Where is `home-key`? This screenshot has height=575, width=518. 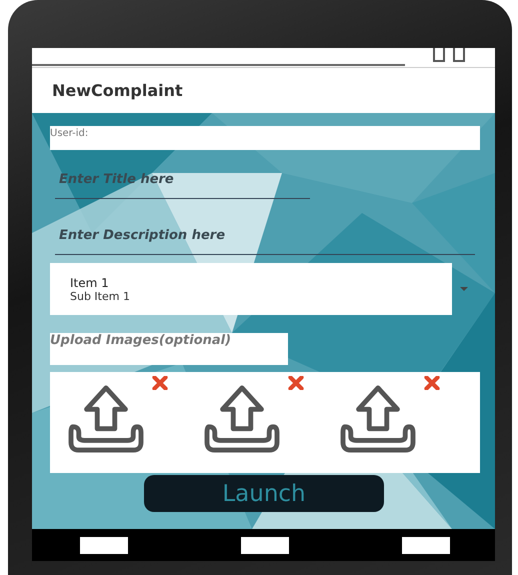 home-key is located at coordinates (265, 545).